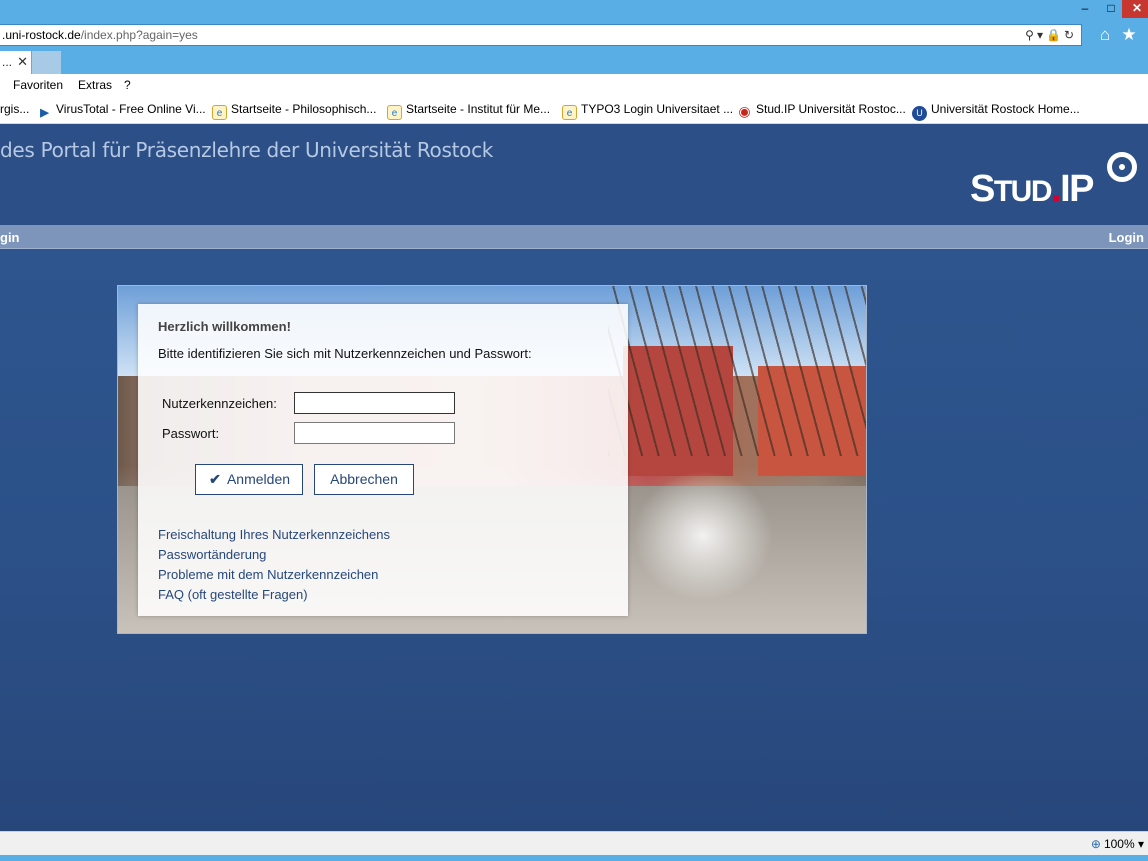  Describe the element at coordinates (46, 62) in the screenshot. I see `new-tab-button` at that location.